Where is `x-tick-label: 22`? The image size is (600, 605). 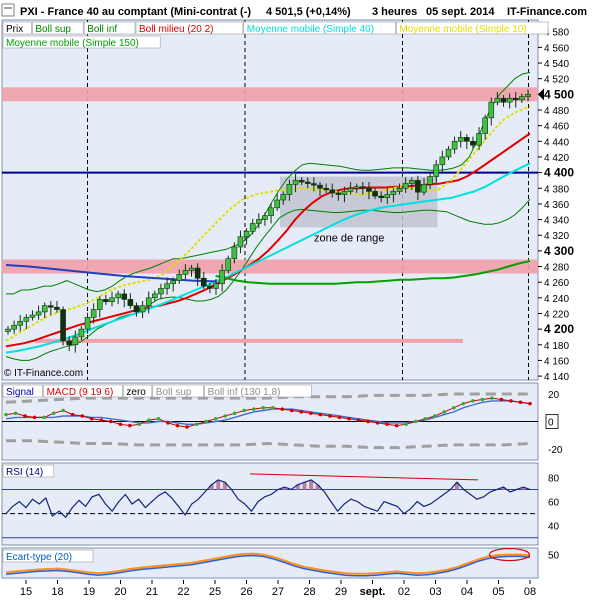
x-tick-label: 22 is located at coordinates (183, 592).